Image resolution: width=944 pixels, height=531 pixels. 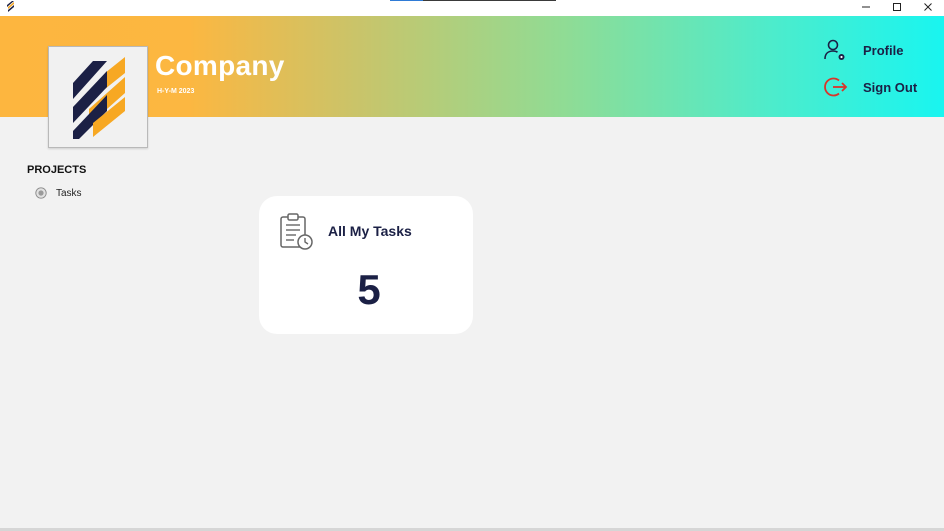 I want to click on title-bar, so click(x=472, y=8).